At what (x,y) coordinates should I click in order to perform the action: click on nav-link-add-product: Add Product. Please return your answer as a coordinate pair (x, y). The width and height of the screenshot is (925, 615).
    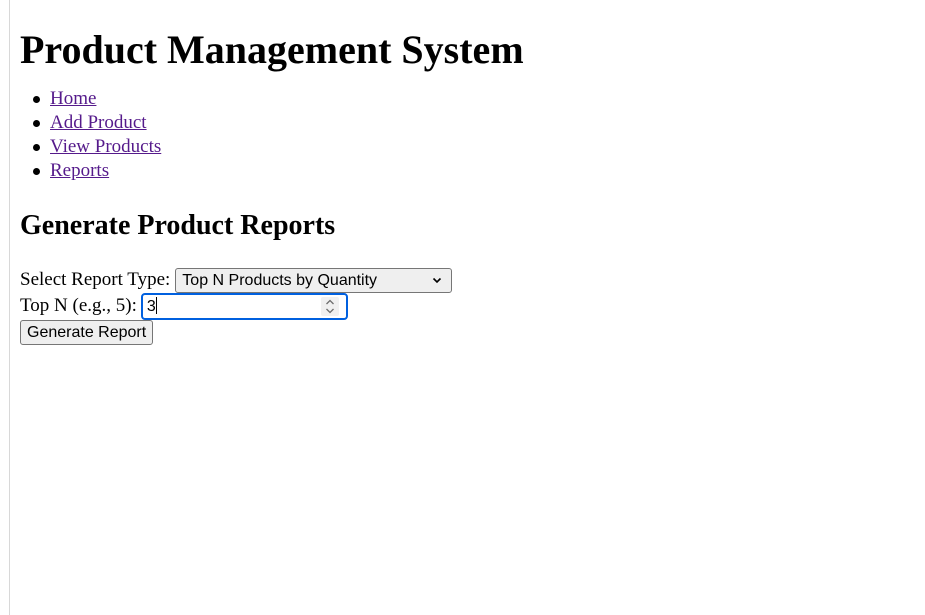
    Looking at the image, I should click on (98, 122).